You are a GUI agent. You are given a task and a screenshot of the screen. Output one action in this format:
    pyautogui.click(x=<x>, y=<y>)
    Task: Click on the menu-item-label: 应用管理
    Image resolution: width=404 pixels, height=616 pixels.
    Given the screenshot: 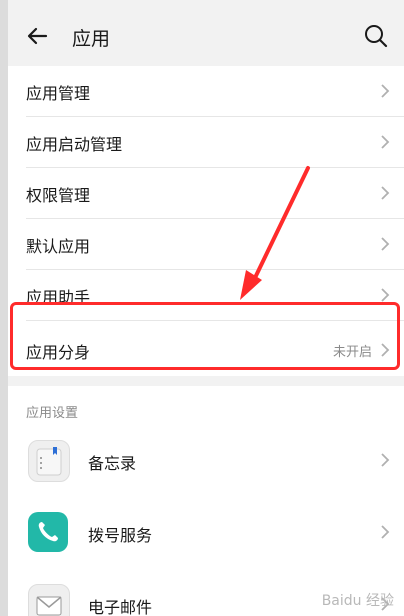 What is the action you would take?
    pyautogui.click(x=58, y=93)
    